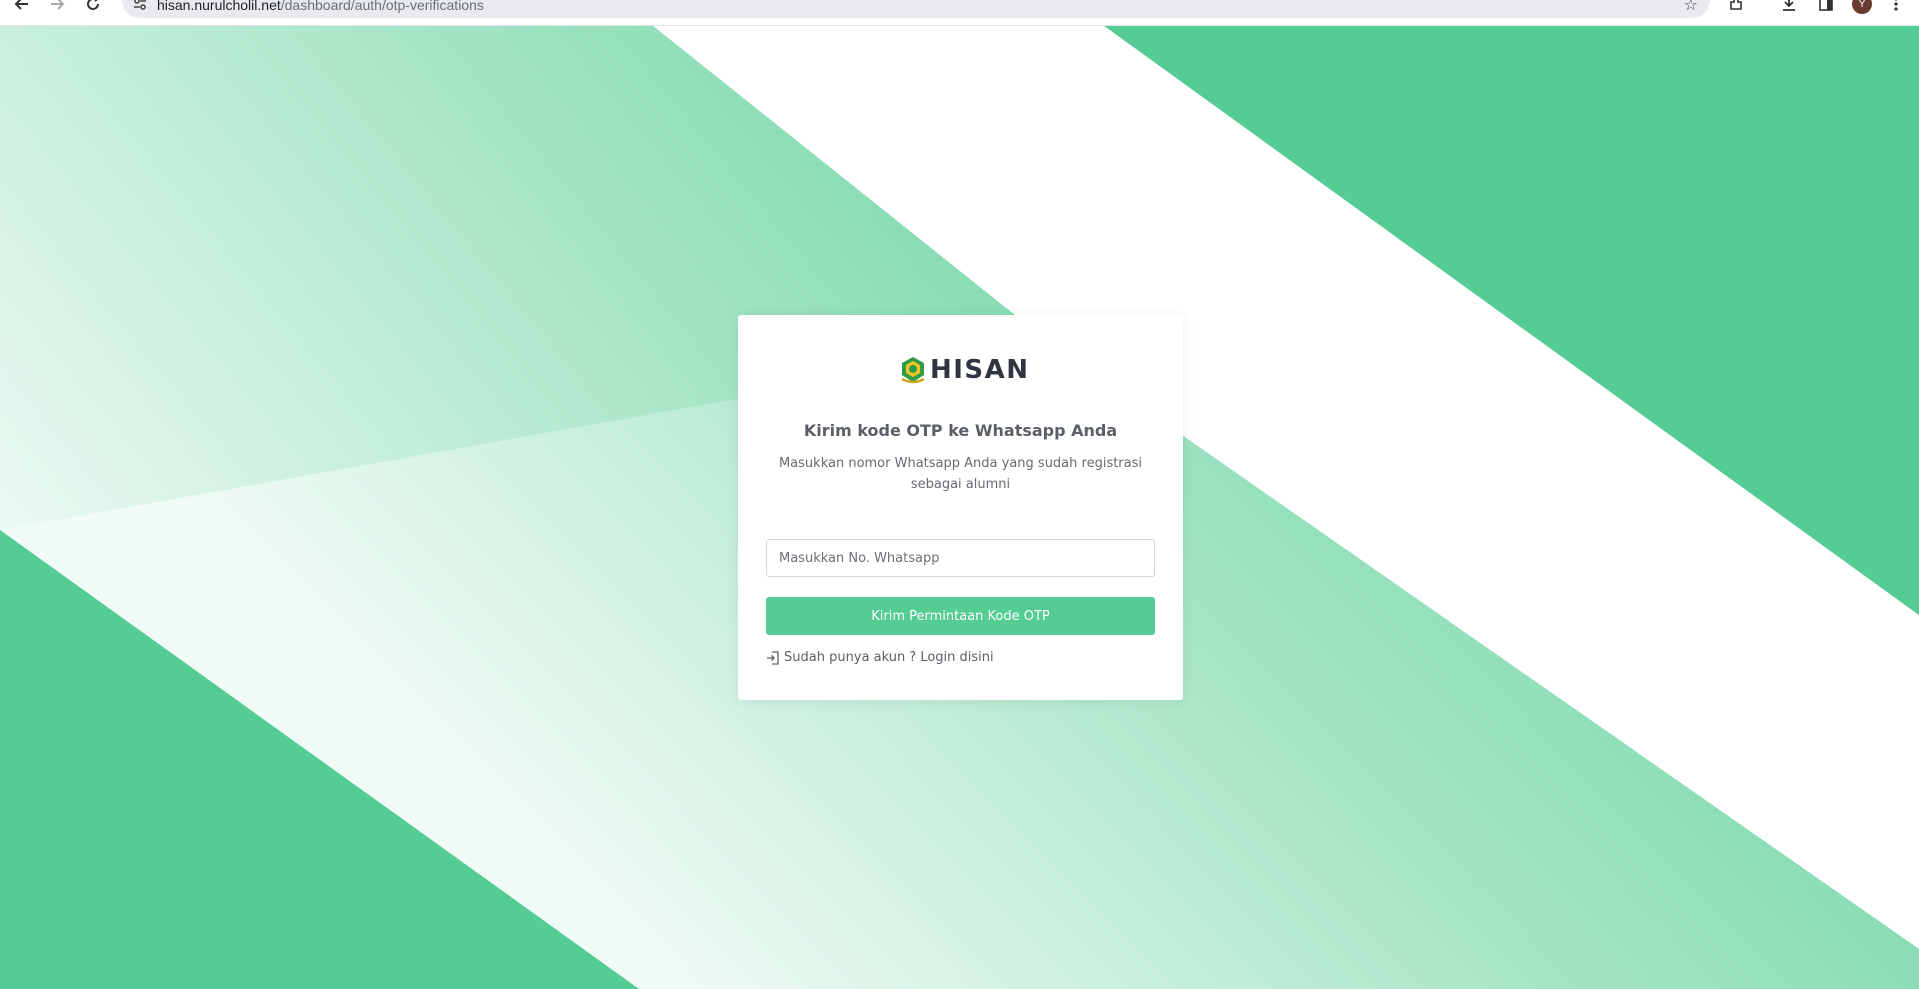 The width and height of the screenshot is (1919, 989). I want to click on reload-icon, so click(93, 7).